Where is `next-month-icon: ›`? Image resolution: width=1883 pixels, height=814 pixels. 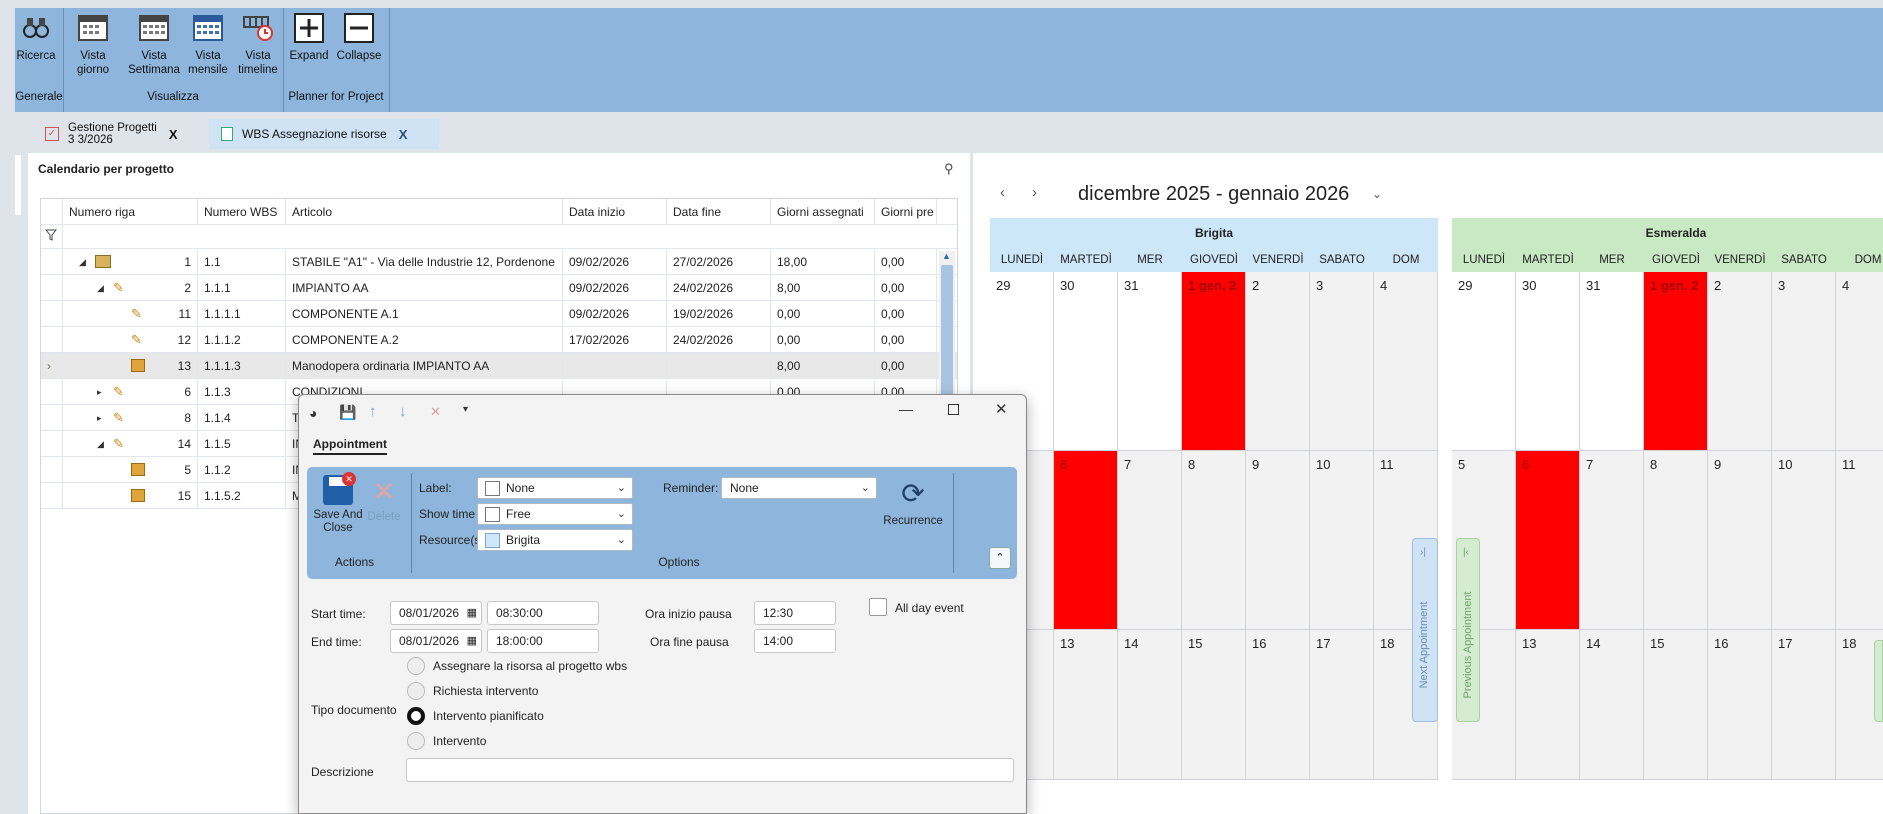 next-month-icon: › is located at coordinates (1034, 192).